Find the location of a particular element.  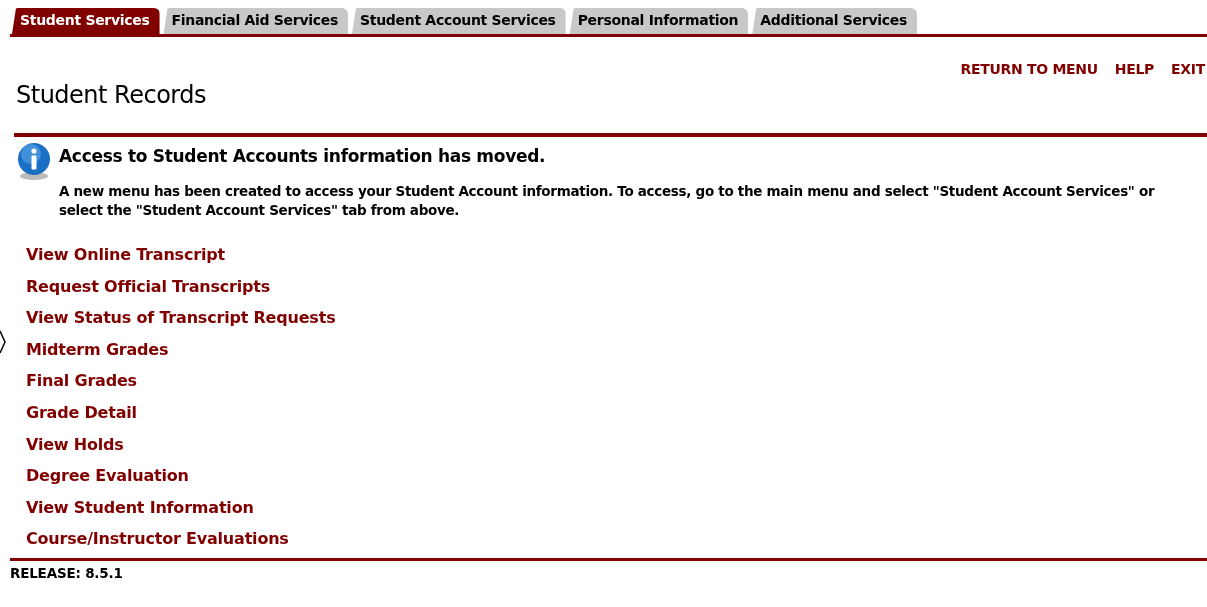

release-label: RELEASE: 8.5.1 is located at coordinates (67, 572).